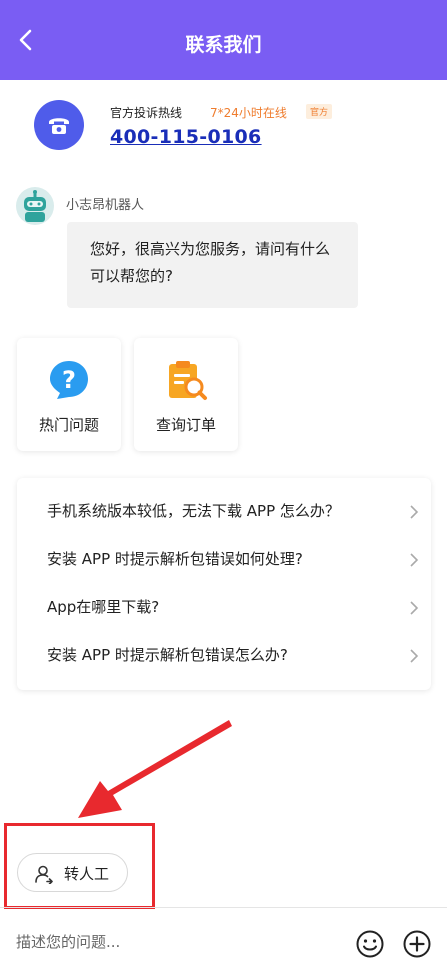  What do you see at coordinates (223, 45) in the screenshot?
I see `page-title: 联系我们` at bounding box center [223, 45].